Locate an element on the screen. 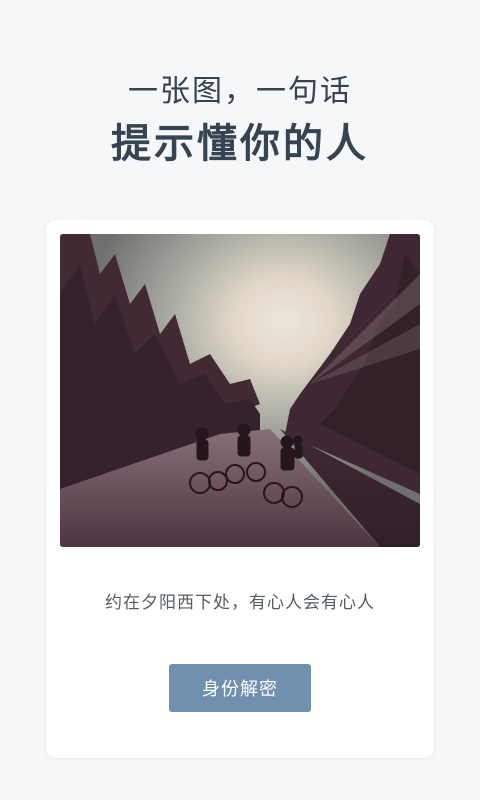 The width and height of the screenshot is (480, 800). hero-heading: 一张图，一句话 提示懂你的人 is located at coordinates (240, 121).